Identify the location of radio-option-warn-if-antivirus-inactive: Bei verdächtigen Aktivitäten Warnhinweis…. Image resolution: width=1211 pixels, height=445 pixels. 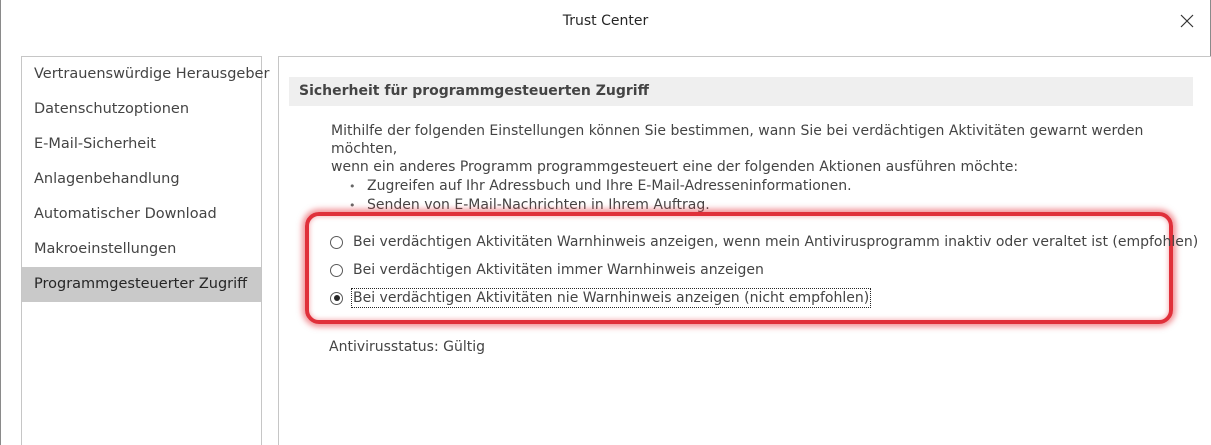
(764, 242).